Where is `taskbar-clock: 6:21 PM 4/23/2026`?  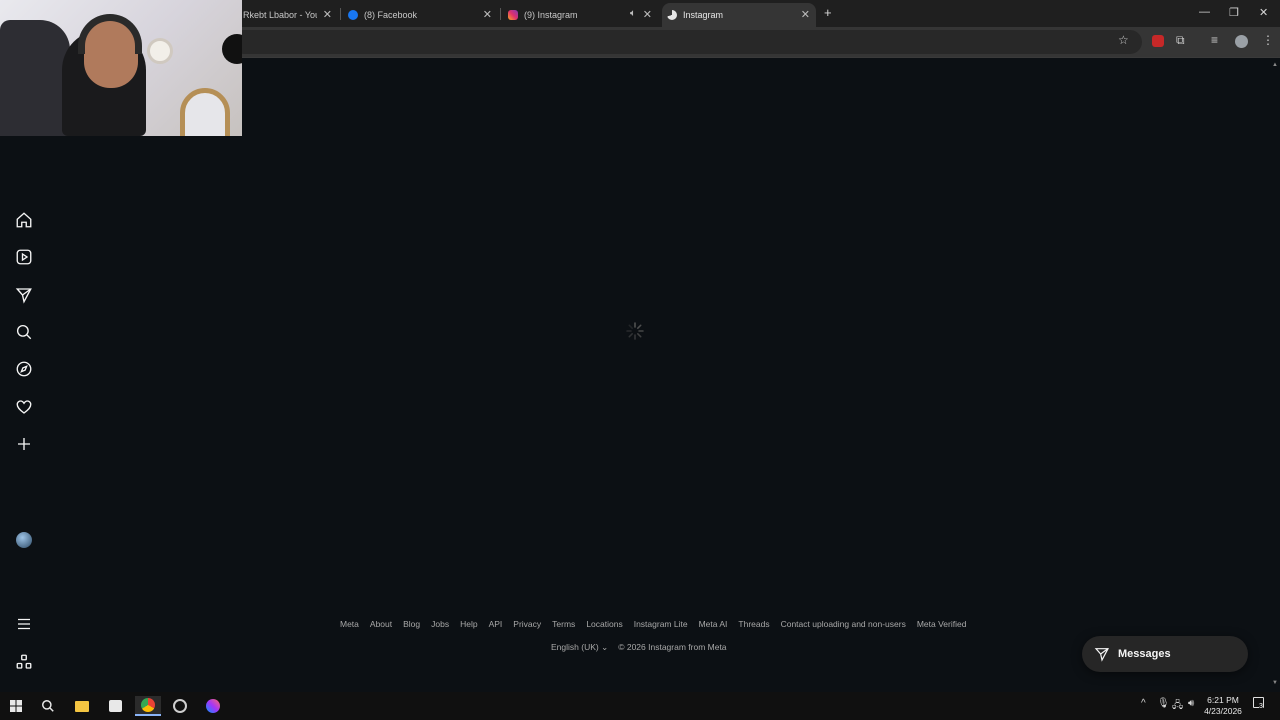 taskbar-clock: 6:21 PM 4/23/2026 is located at coordinates (1223, 706).